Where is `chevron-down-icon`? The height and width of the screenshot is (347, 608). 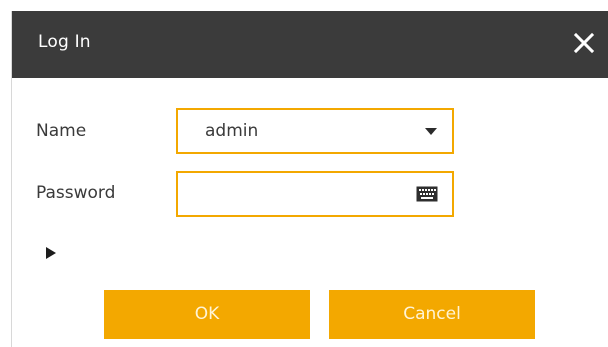 chevron-down-icon is located at coordinates (431, 131).